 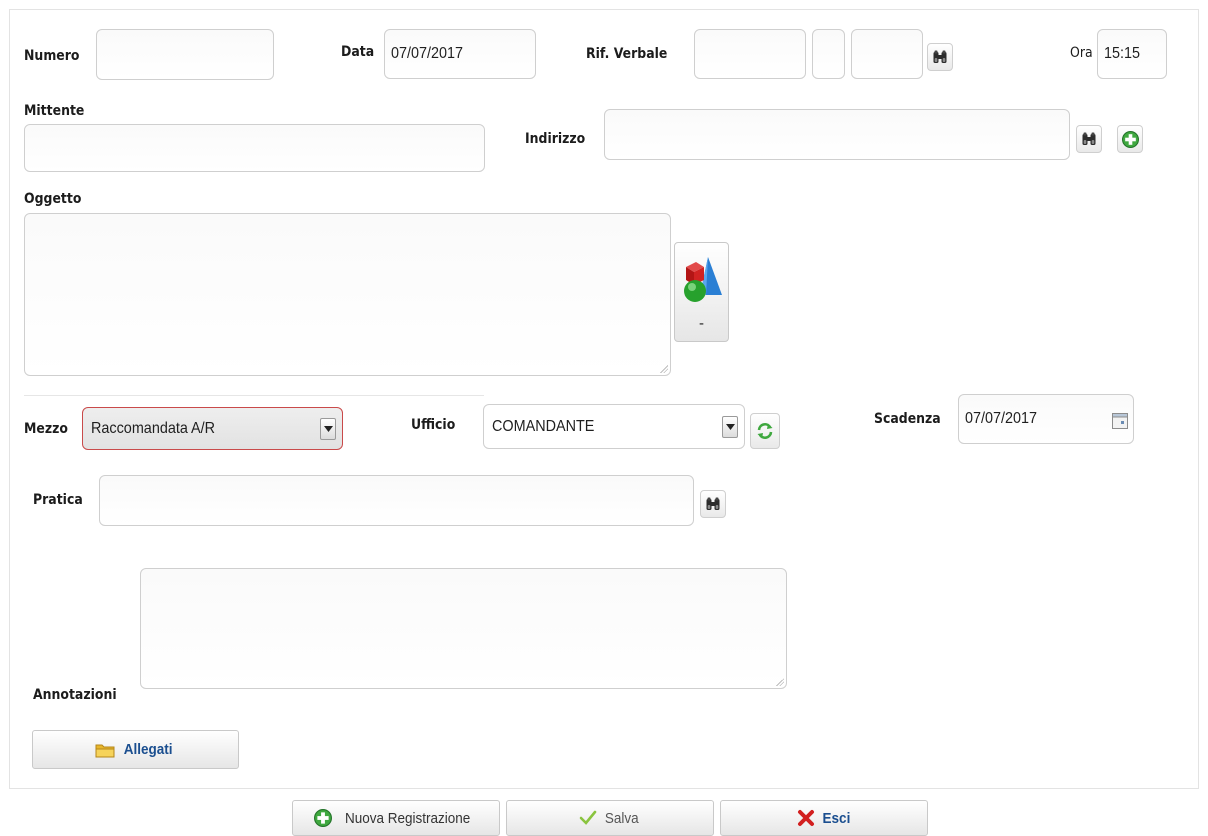 What do you see at coordinates (396, 500) in the screenshot?
I see `pratica-input` at bounding box center [396, 500].